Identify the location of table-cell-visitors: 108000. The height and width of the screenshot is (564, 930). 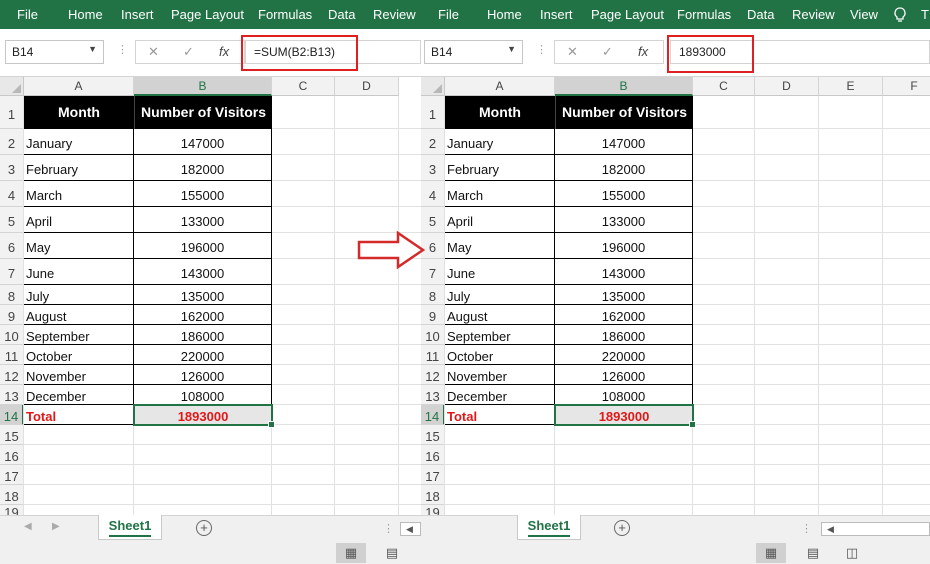
(624, 395).